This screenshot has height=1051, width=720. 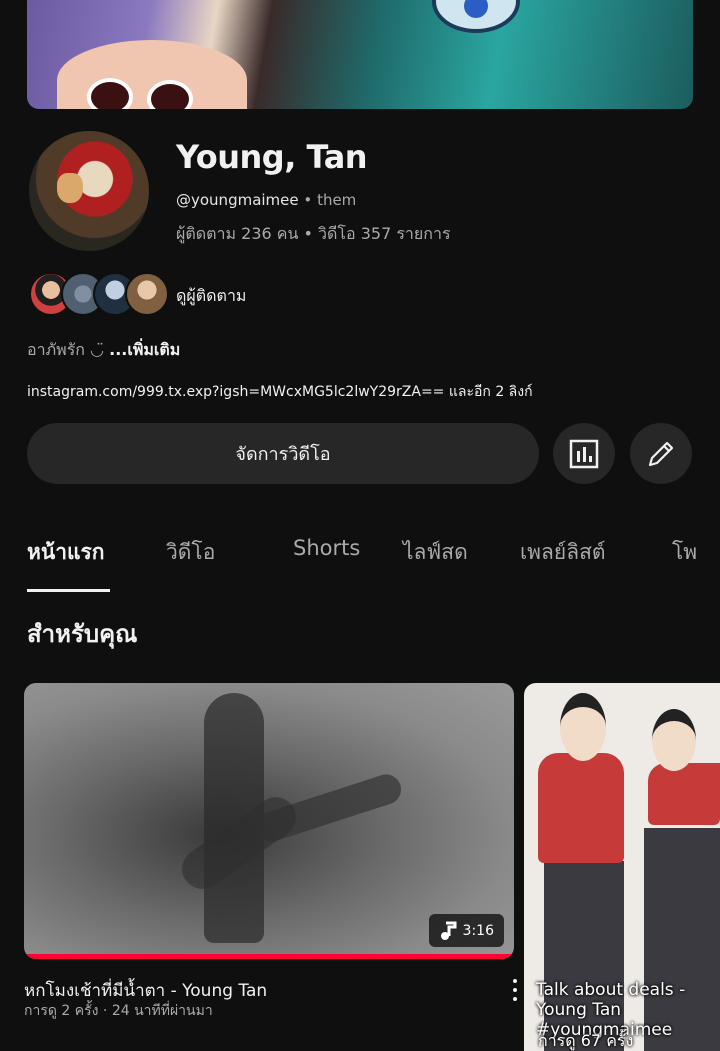 What do you see at coordinates (211, 296) in the screenshot?
I see `view-subscribers-link: ดูผู้ติดตาม` at bounding box center [211, 296].